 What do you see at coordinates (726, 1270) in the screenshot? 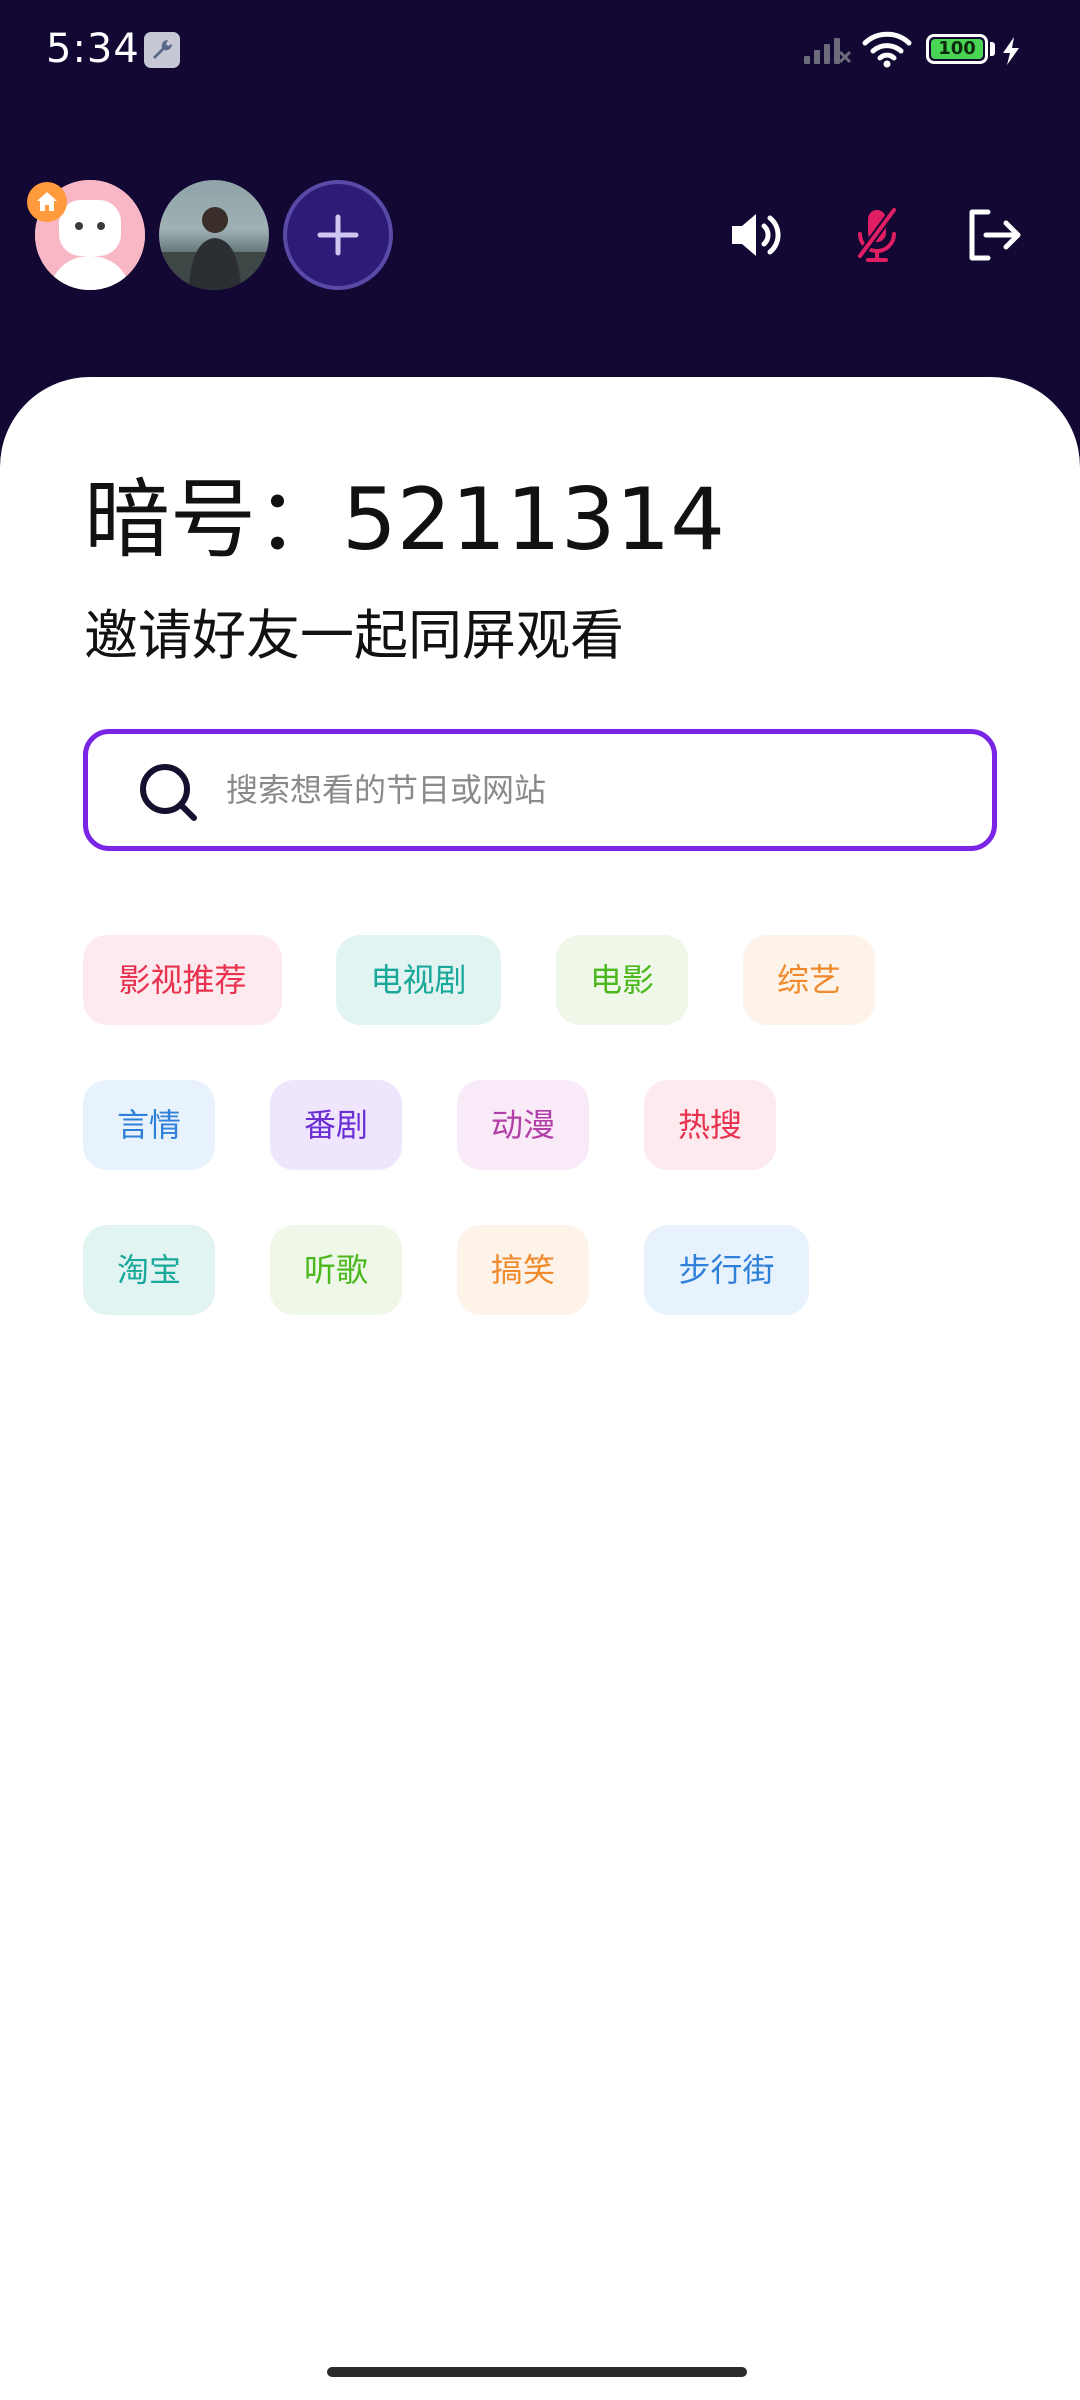
I see `tag-chip: 步行街` at bounding box center [726, 1270].